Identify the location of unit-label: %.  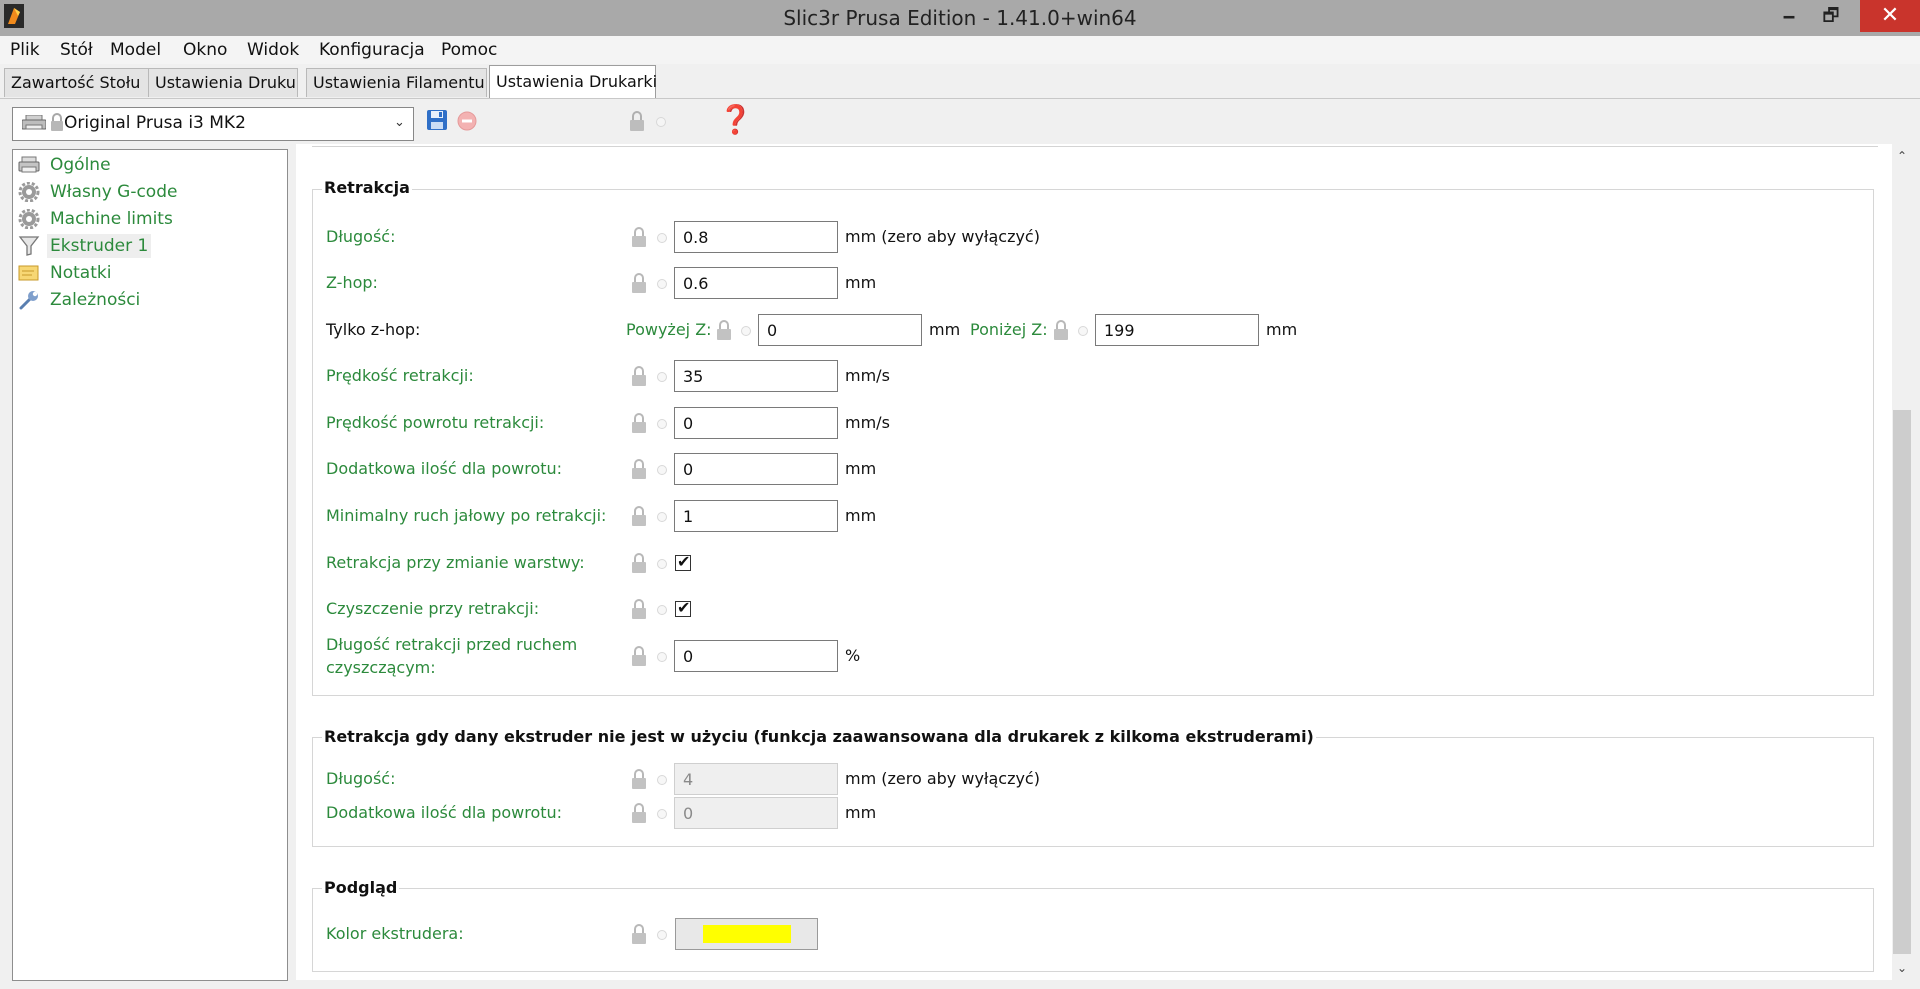
(853, 655).